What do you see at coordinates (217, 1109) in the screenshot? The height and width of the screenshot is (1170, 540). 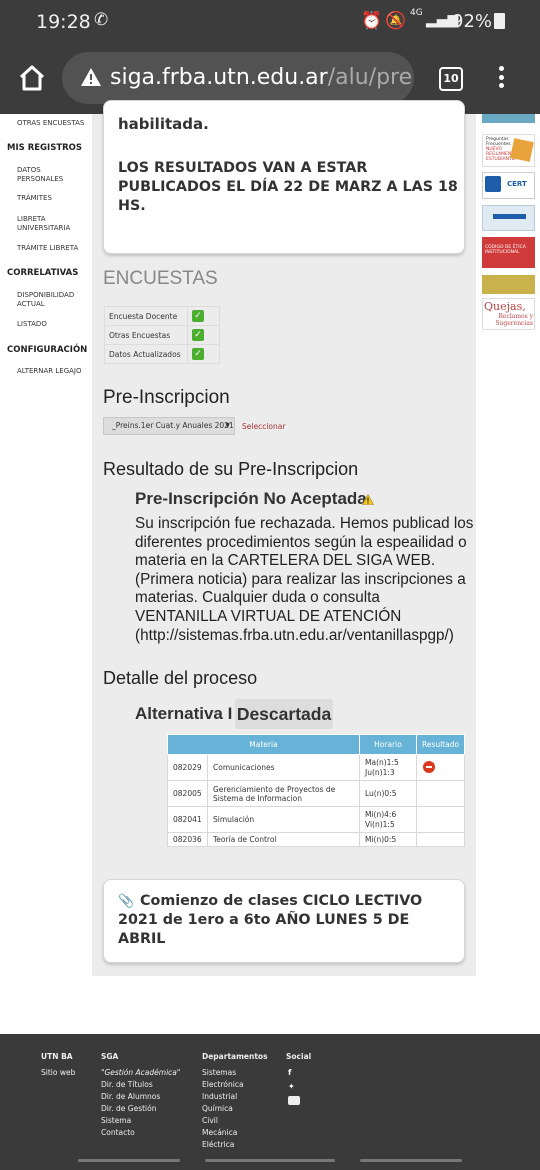 I see `footer-link-quimica: Química` at bounding box center [217, 1109].